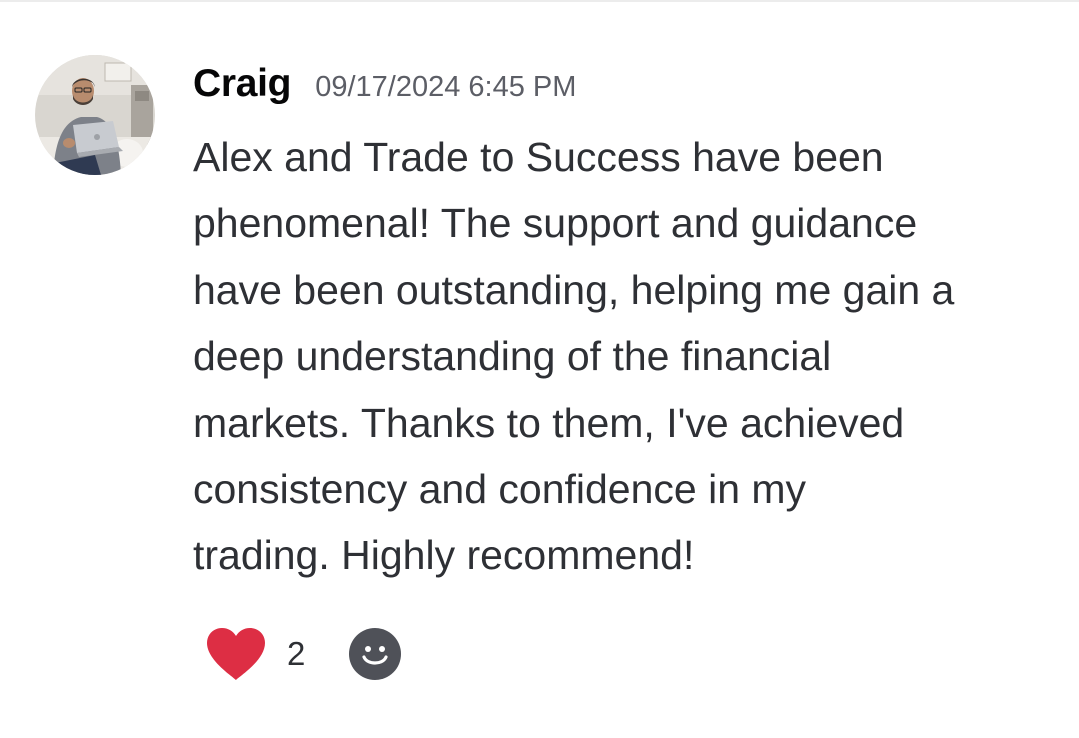  Describe the element at coordinates (446, 87) in the screenshot. I see `message-timestamp: 09/17/2024 6:45 PM` at that location.